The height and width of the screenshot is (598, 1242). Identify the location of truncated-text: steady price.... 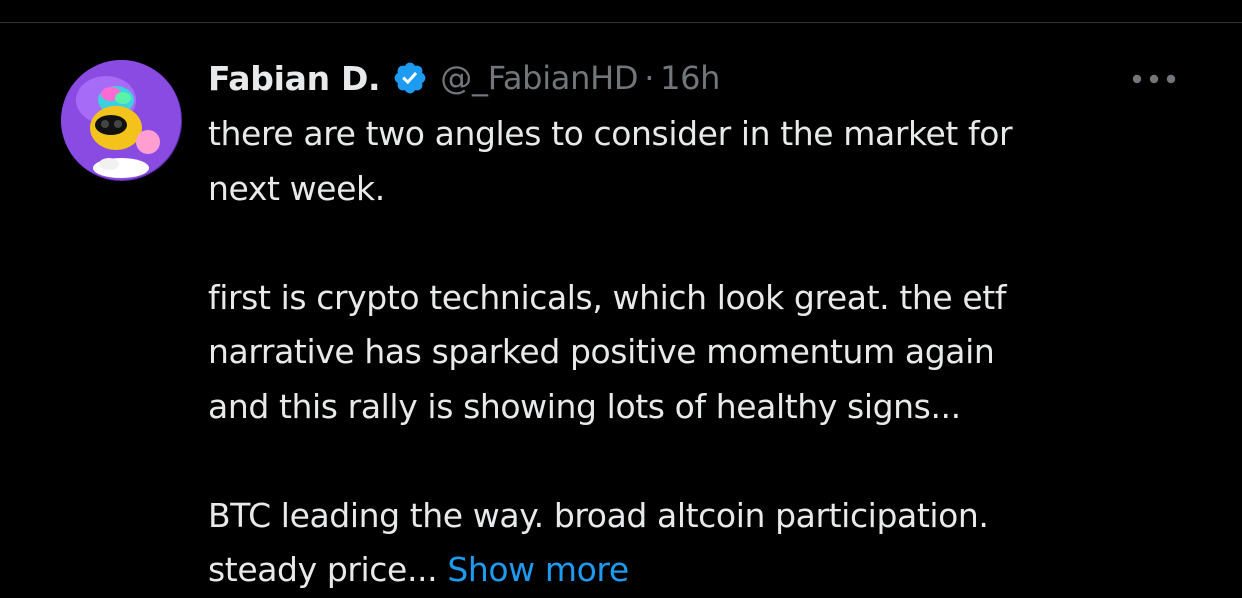
(323, 569).